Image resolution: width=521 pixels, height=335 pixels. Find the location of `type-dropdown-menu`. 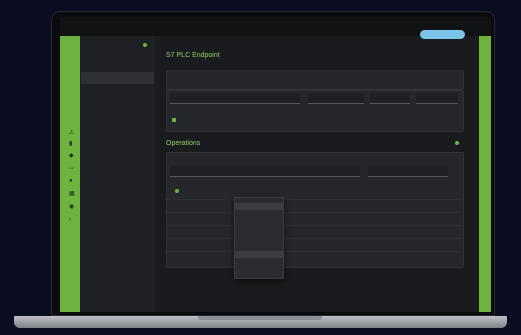

type-dropdown-menu is located at coordinates (259, 238).